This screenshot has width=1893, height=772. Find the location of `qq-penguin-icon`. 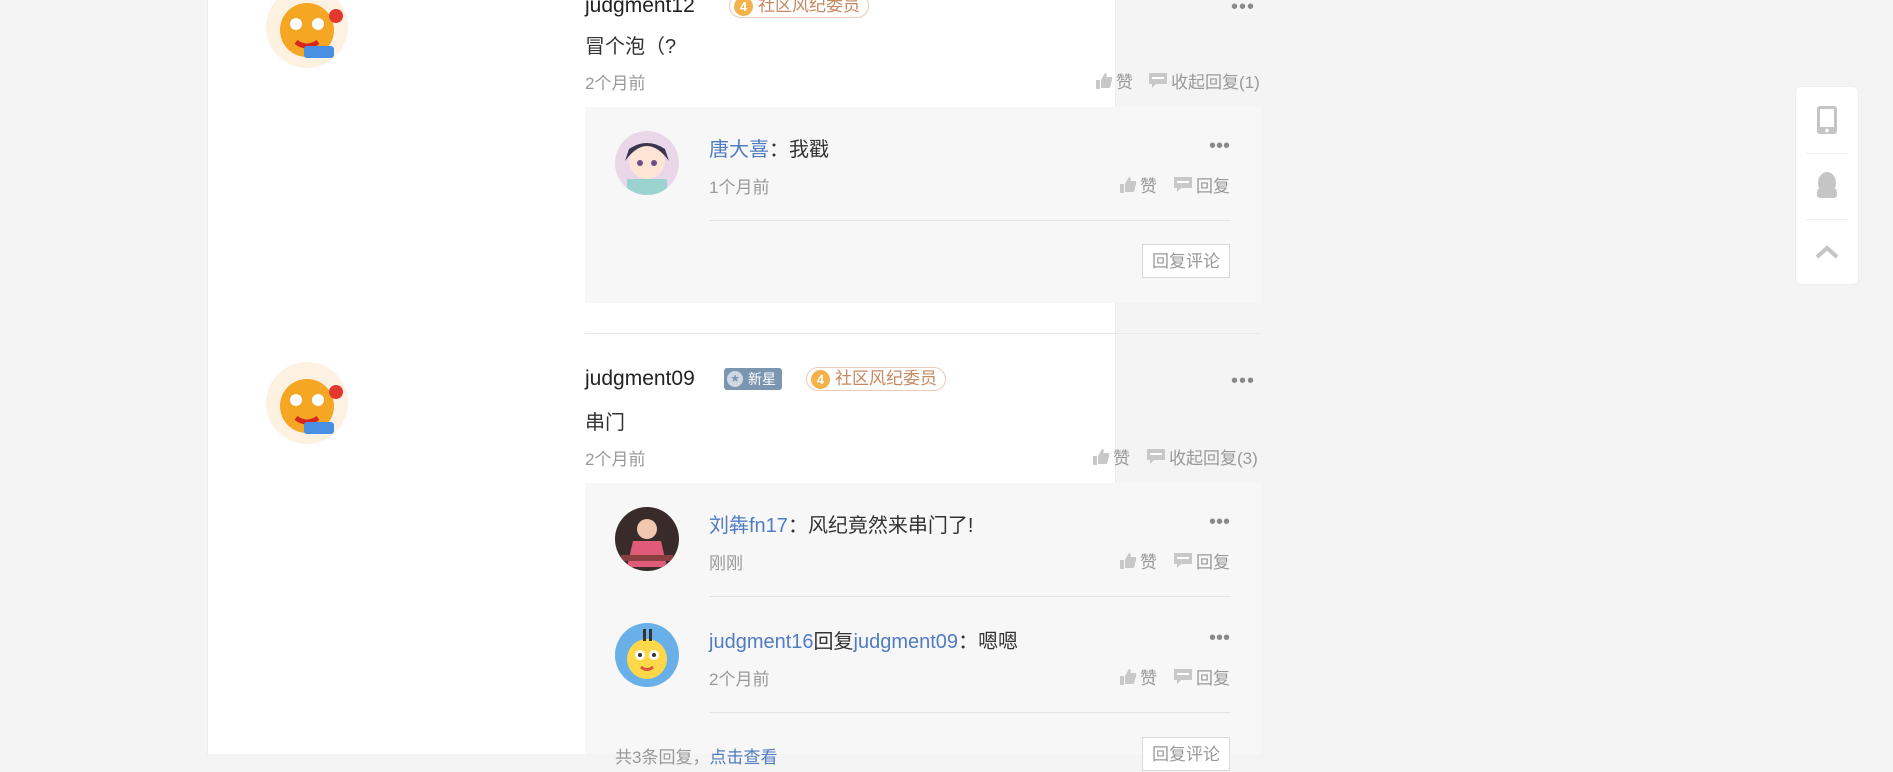

qq-penguin-icon is located at coordinates (1827, 186).